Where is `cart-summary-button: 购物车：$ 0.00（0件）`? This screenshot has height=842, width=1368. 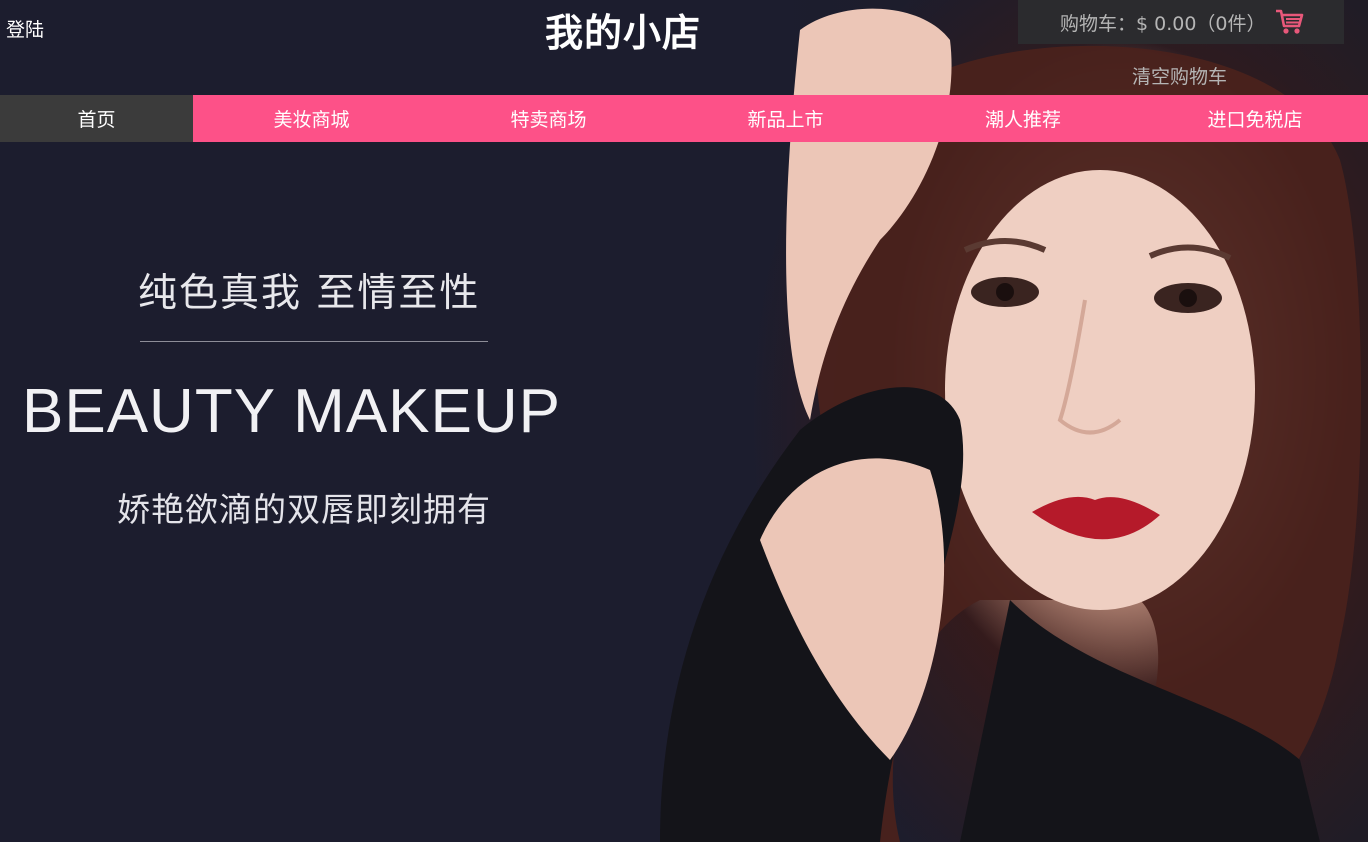 cart-summary-button: 购物车：$ 0.00（0件） is located at coordinates (1181, 22).